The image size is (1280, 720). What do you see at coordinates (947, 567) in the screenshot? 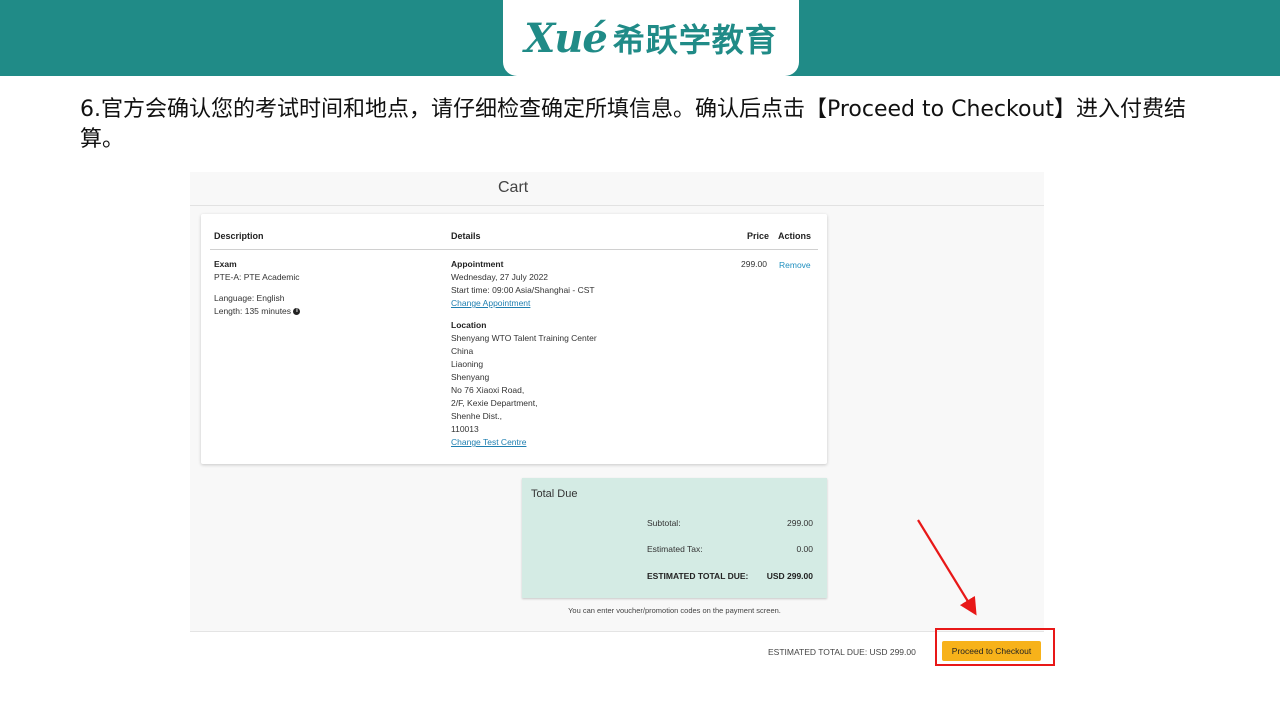
I see `red-arrow-icon` at bounding box center [947, 567].